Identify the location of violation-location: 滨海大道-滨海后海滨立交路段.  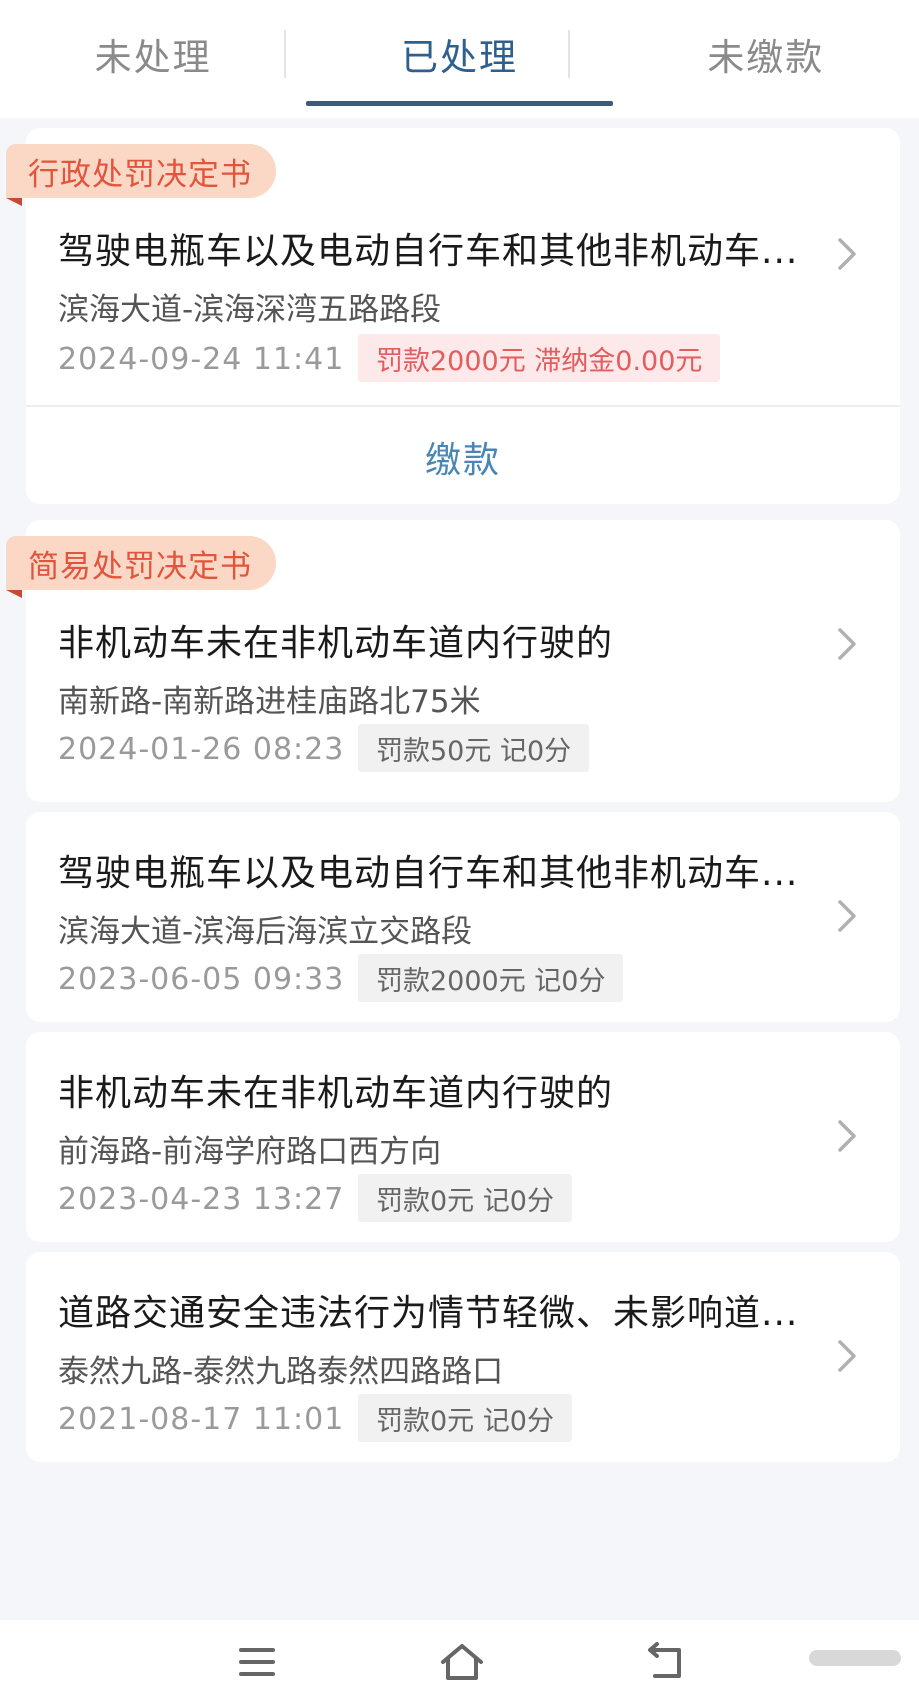
(265, 932).